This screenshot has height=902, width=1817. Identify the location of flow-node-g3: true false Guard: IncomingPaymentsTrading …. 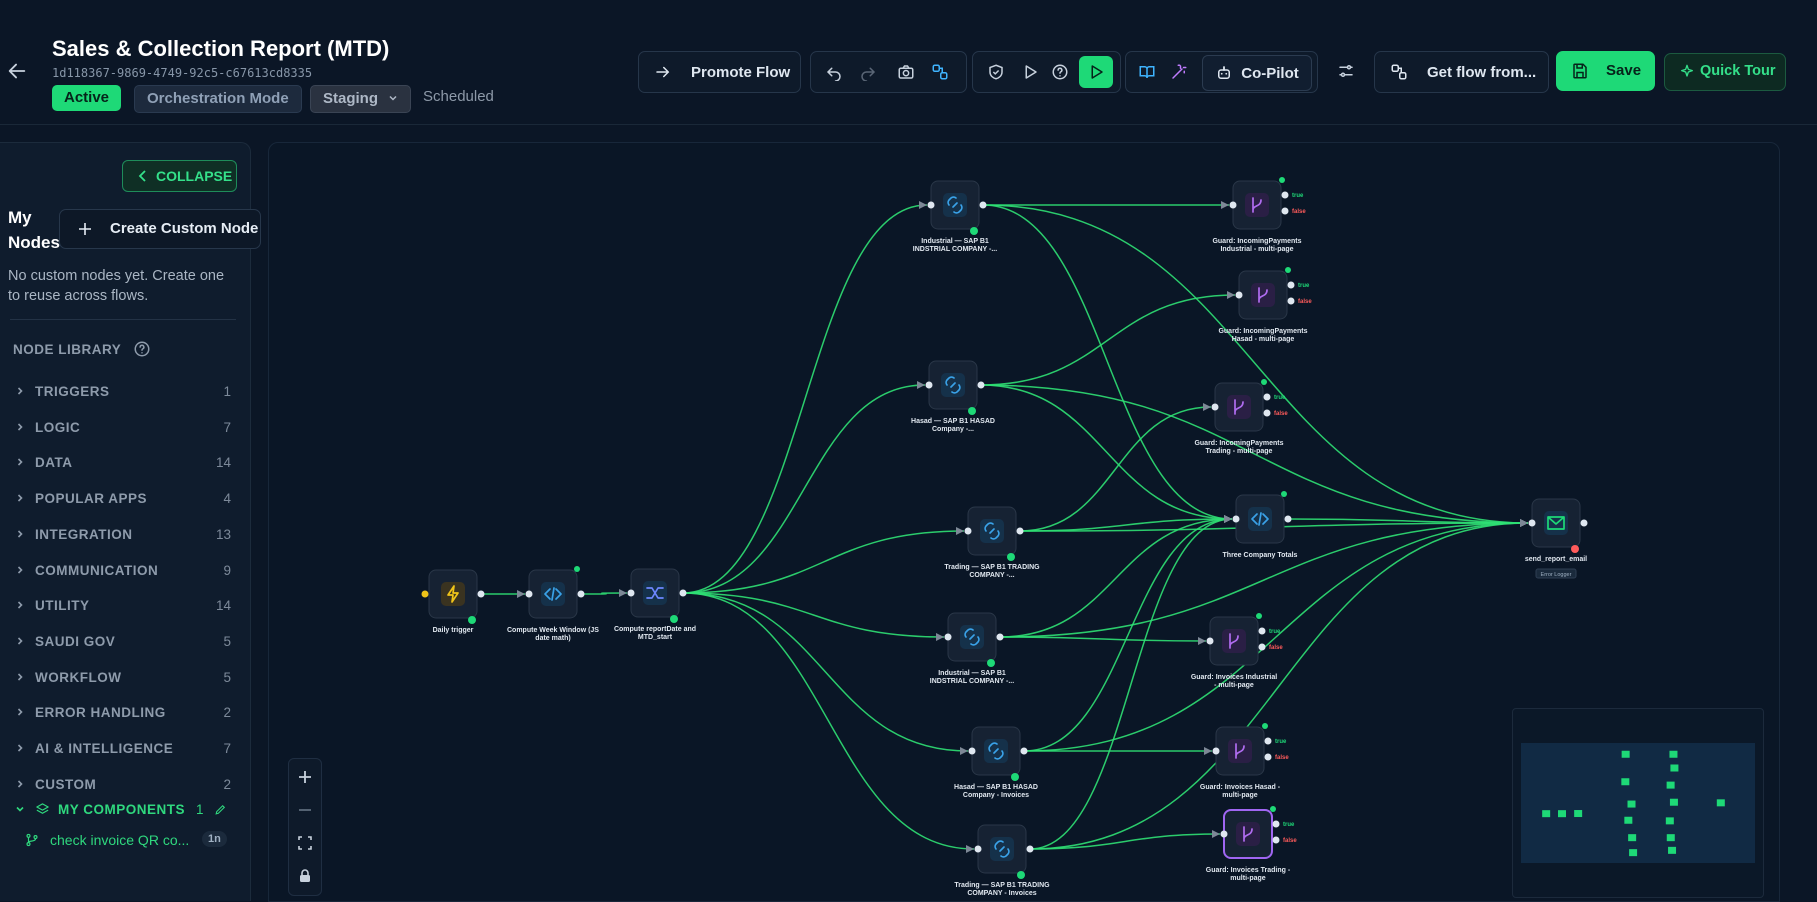
(1241, 417).